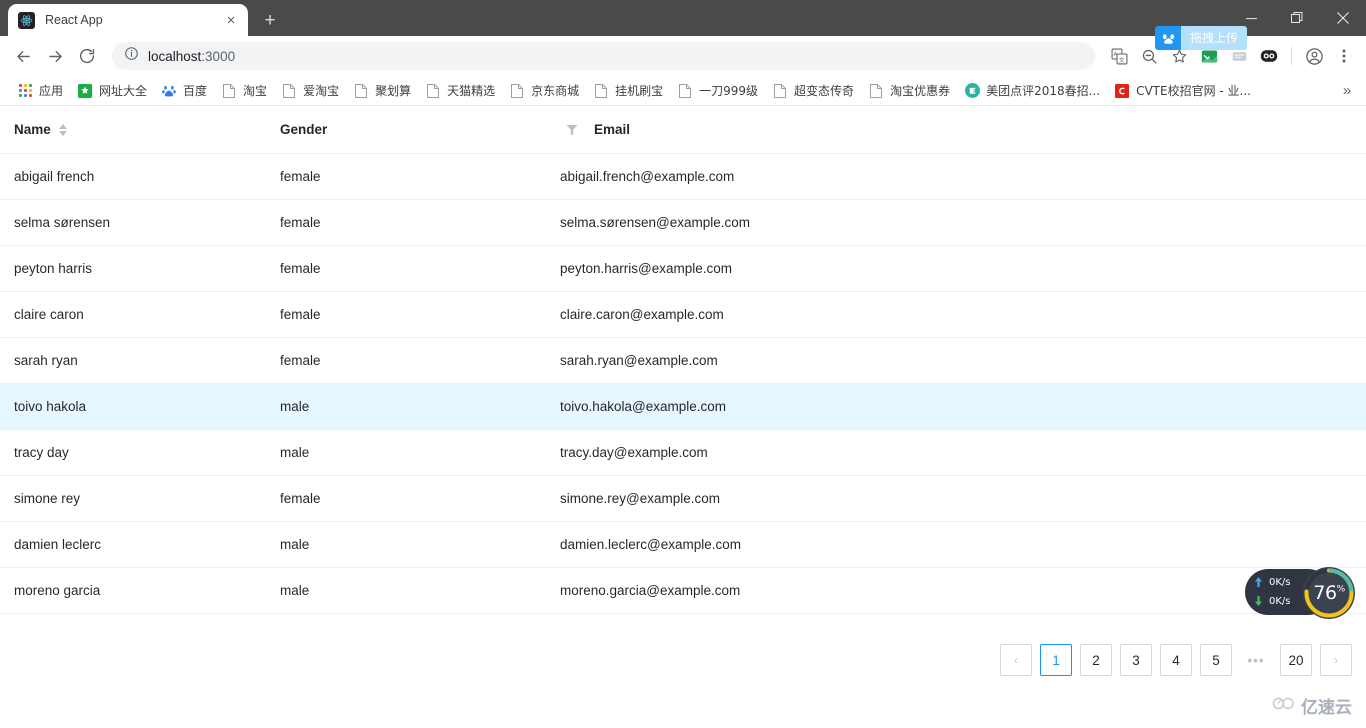 The height and width of the screenshot is (728, 1366). What do you see at coordinates (963, 544) in the screenshot?
I see `cell-email: damien.leclerc@example.com` at bounding box center [963, 544].